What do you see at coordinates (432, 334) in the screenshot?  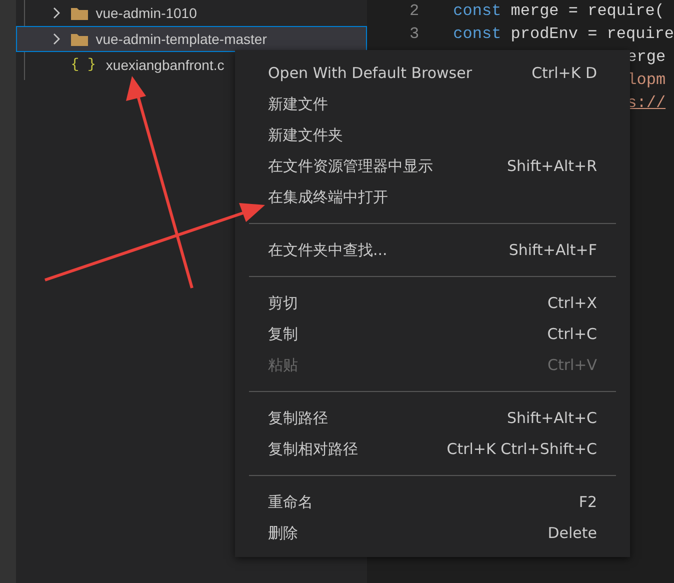 I see `menu-item: 复制 Ctrl+C` at bounding box center [432, 334].